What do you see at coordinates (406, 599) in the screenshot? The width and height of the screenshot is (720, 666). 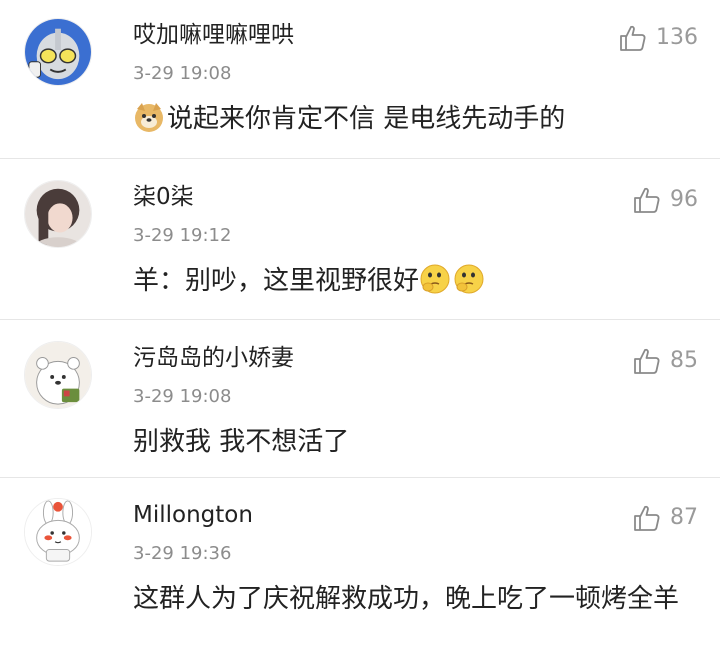 I see `comment-body: 这群人为了庆祝解救成功，晚上吃了一顿烤全羊` at bounding box center [406, 599].